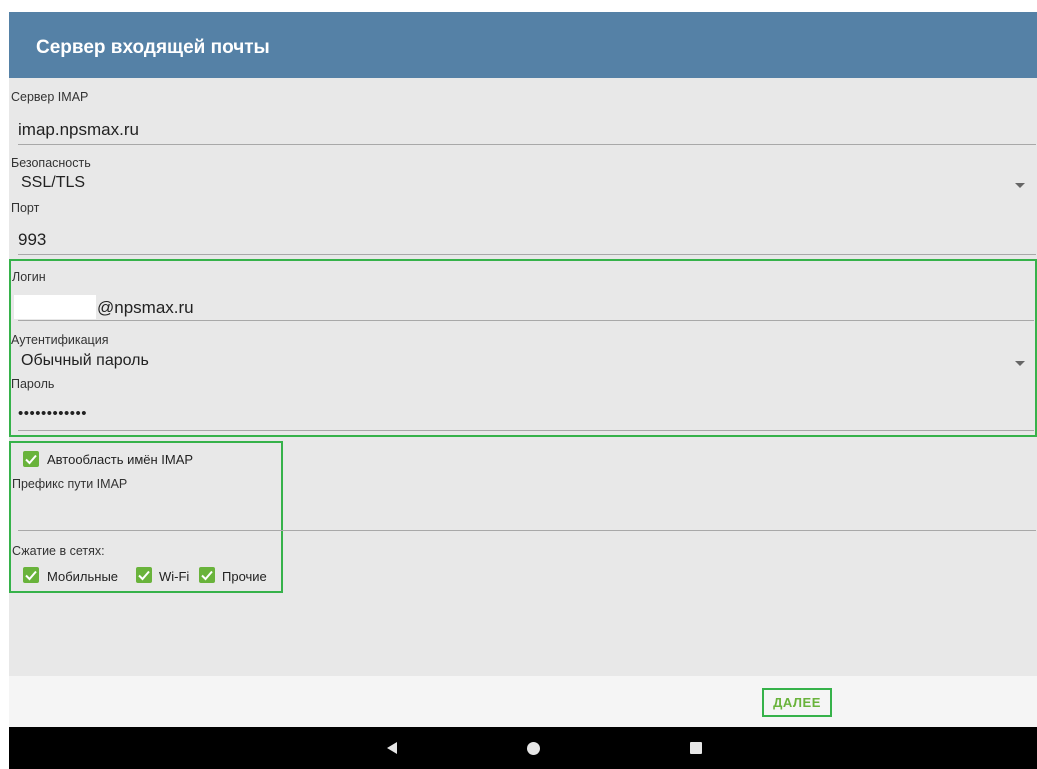 Image resolution: width=1037 pixels, height=769 pixels. Describe the element at coordinates (60, 340) in the screenshot. I see `auth-label: Аутентификация` at that location.